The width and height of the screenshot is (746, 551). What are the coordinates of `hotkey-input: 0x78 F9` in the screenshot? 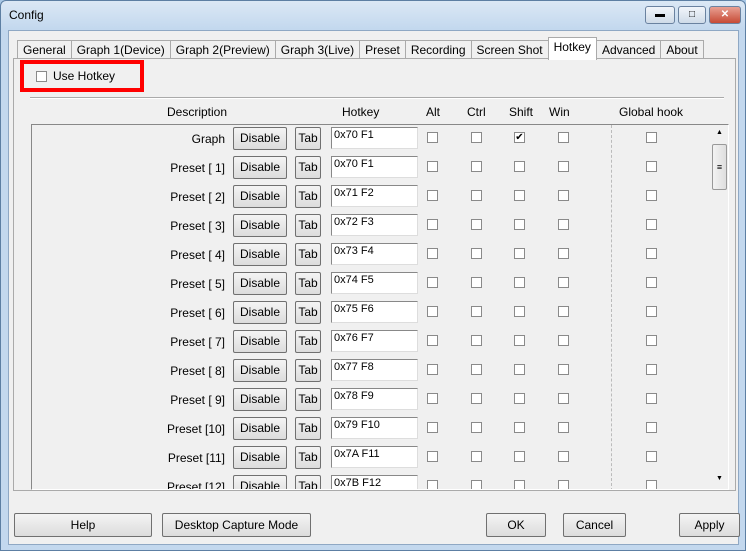 It's located at (374, 399).